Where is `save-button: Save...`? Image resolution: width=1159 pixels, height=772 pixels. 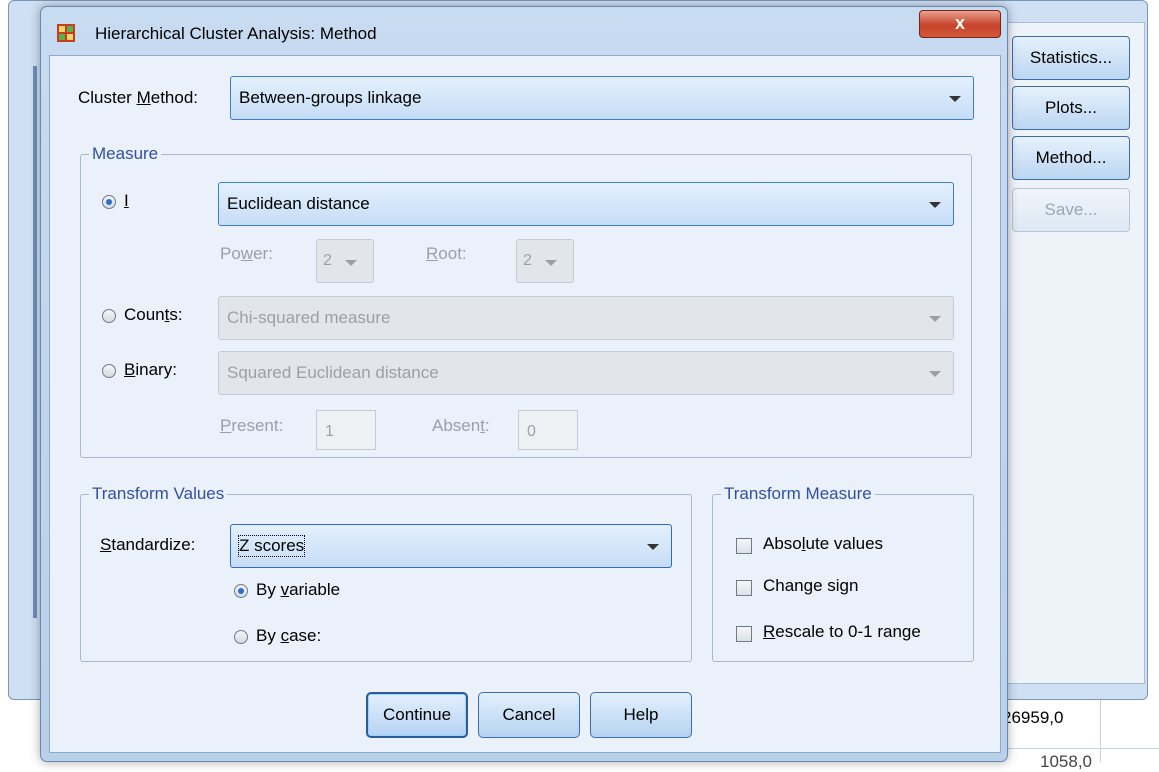
save-button: Save... is located at coordinates (1071, 210).